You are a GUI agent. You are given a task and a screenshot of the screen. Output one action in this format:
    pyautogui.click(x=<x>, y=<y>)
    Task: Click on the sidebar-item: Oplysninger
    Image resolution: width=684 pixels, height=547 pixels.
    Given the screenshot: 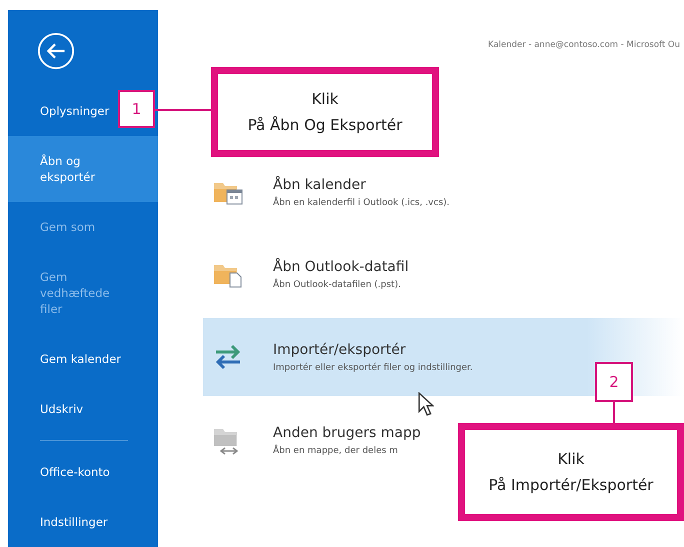 What is the action you would take?
    pyautogui.click(x=59, y=111)
    